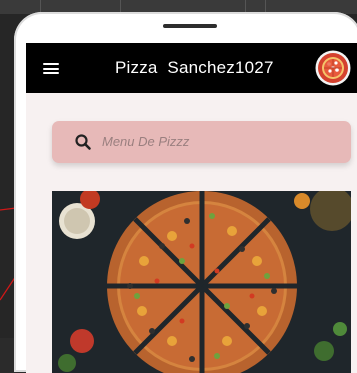 This screenshot has width=357, height=373. Describe the element at coordinates (83, 142) in the screenshot. I see `search-icon` at that location.